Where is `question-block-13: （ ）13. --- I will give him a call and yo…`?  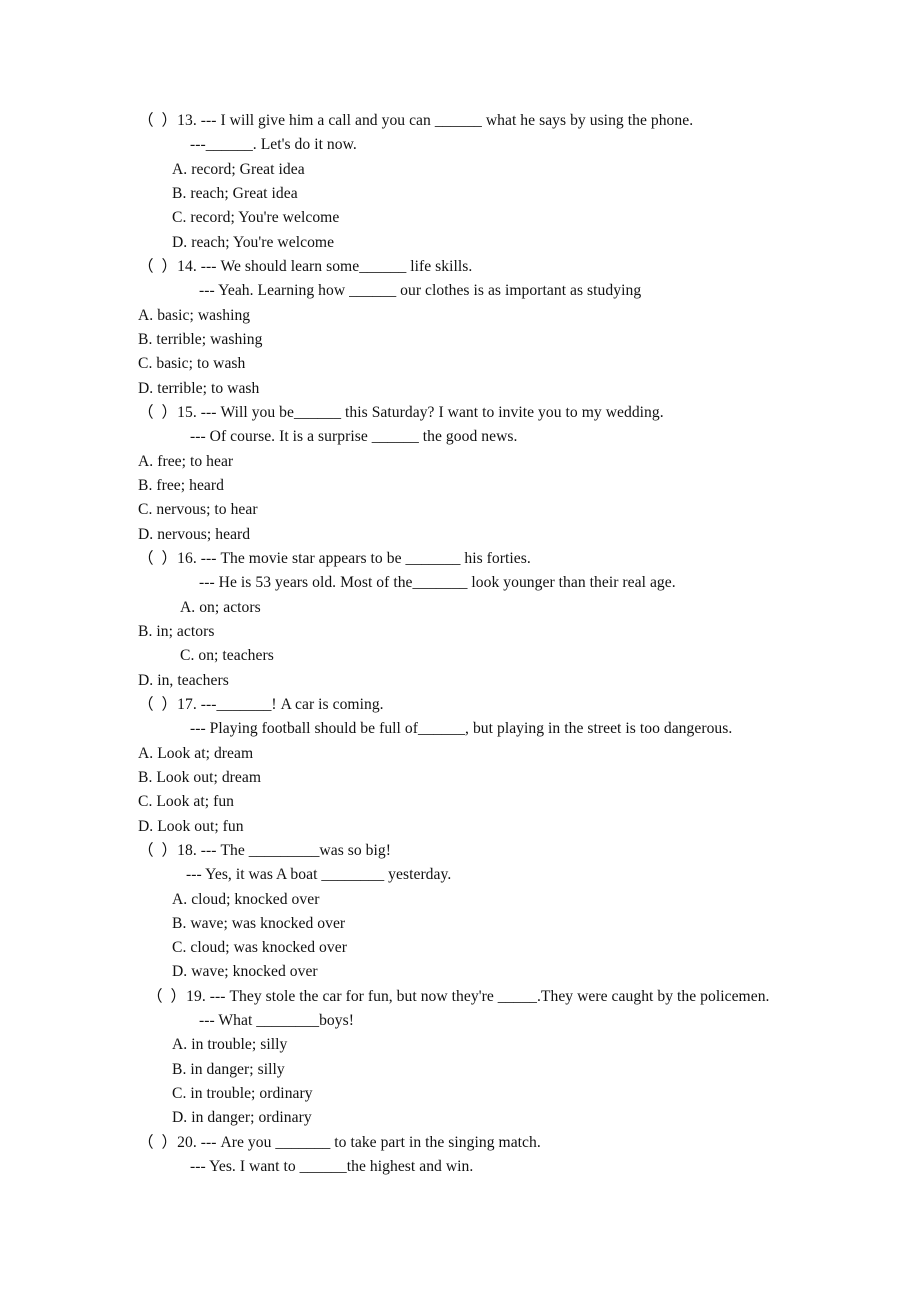
question-block-13: （ ）13. --- I will give him a call and yo… is located at coordinates (460, 182).